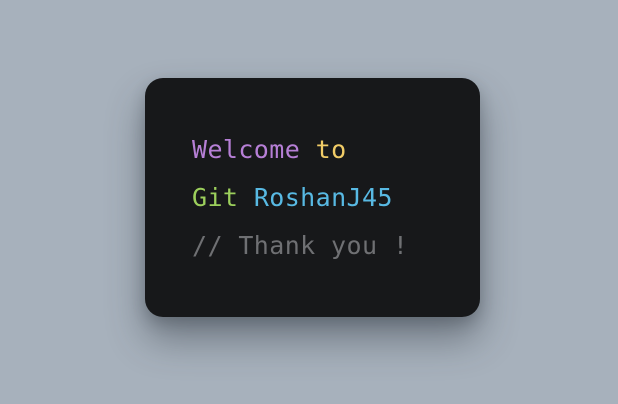  I want to click on welcome-word: Welcome, so click(246, 149).